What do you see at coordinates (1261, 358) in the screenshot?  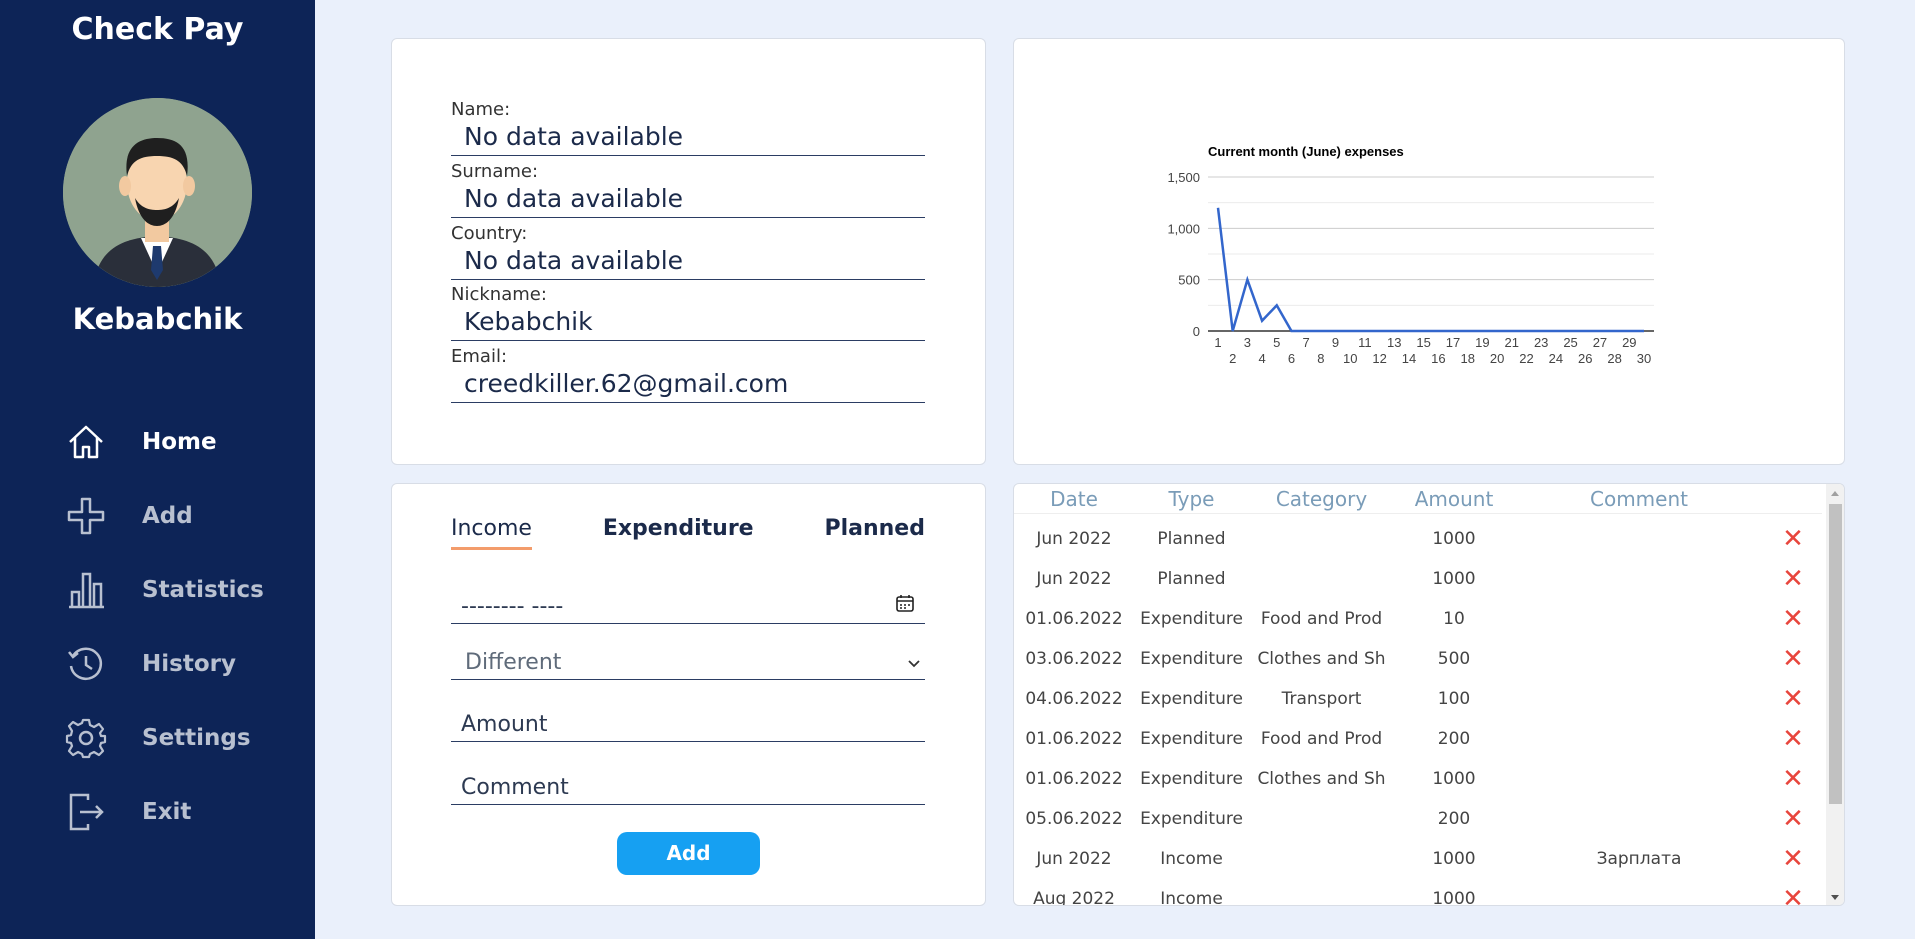 I see `x-tick-label: 4` at bounding box center [1261, 358].